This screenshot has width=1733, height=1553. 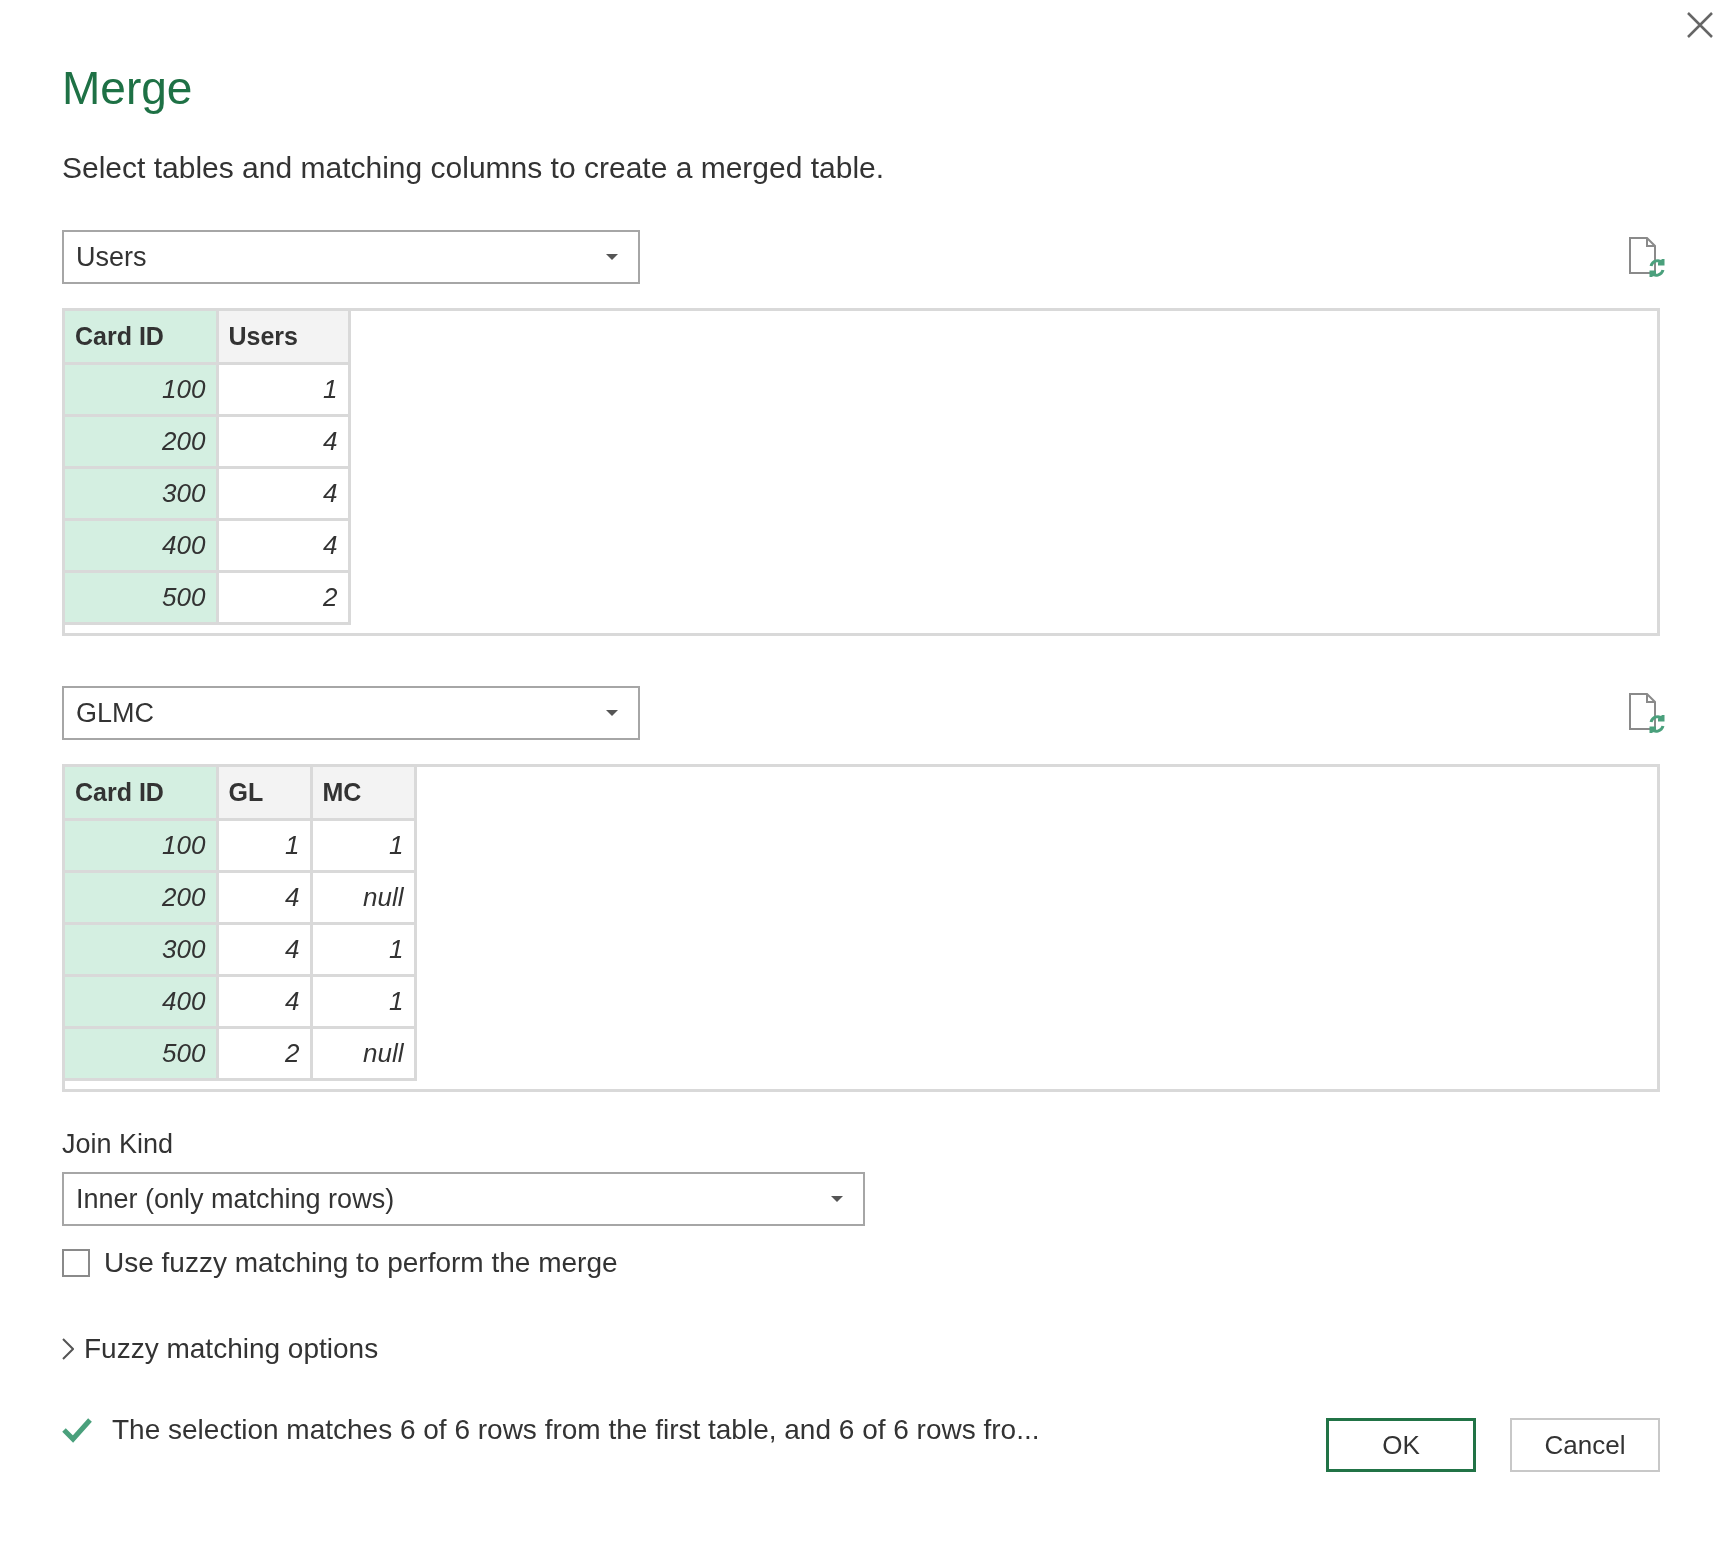 I want to click on column-header: MC, so click(x=363, y=793).